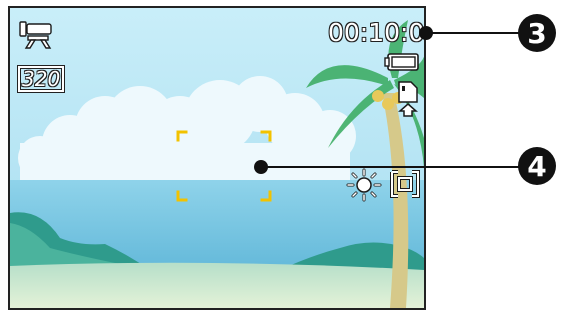  Describe the element at coordinates (537, 33) in the screenshot. I see `callout-3-badge: 3` at that location.